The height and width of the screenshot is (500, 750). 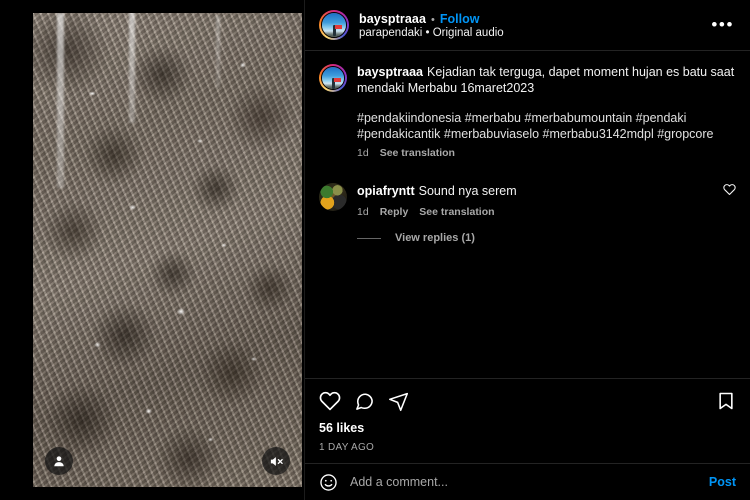 I want to click on likes-count: 56 likes, so click(x=527, y=428).